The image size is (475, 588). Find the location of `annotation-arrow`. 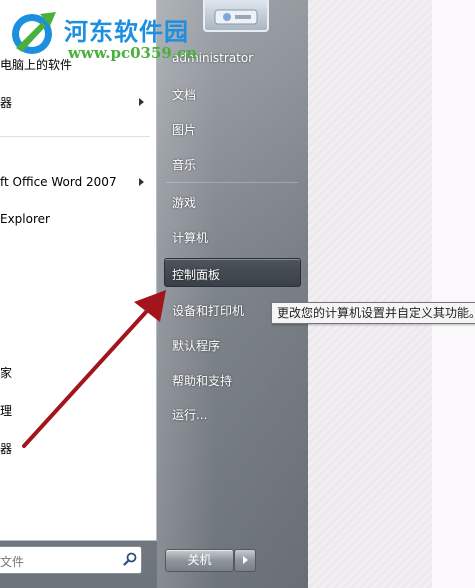

annotation-arrow is located at coordinates (94, 369).